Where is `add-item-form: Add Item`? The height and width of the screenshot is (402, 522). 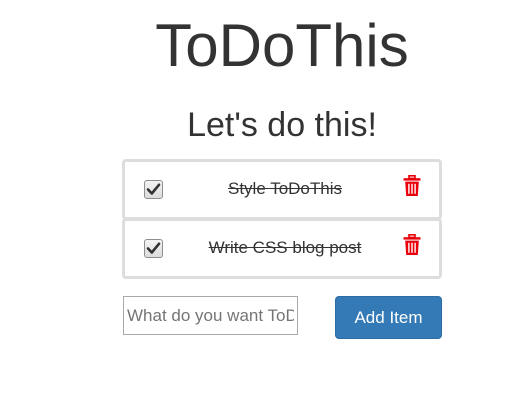 add-item-form: Add Item is located at coordinates (283, 318).